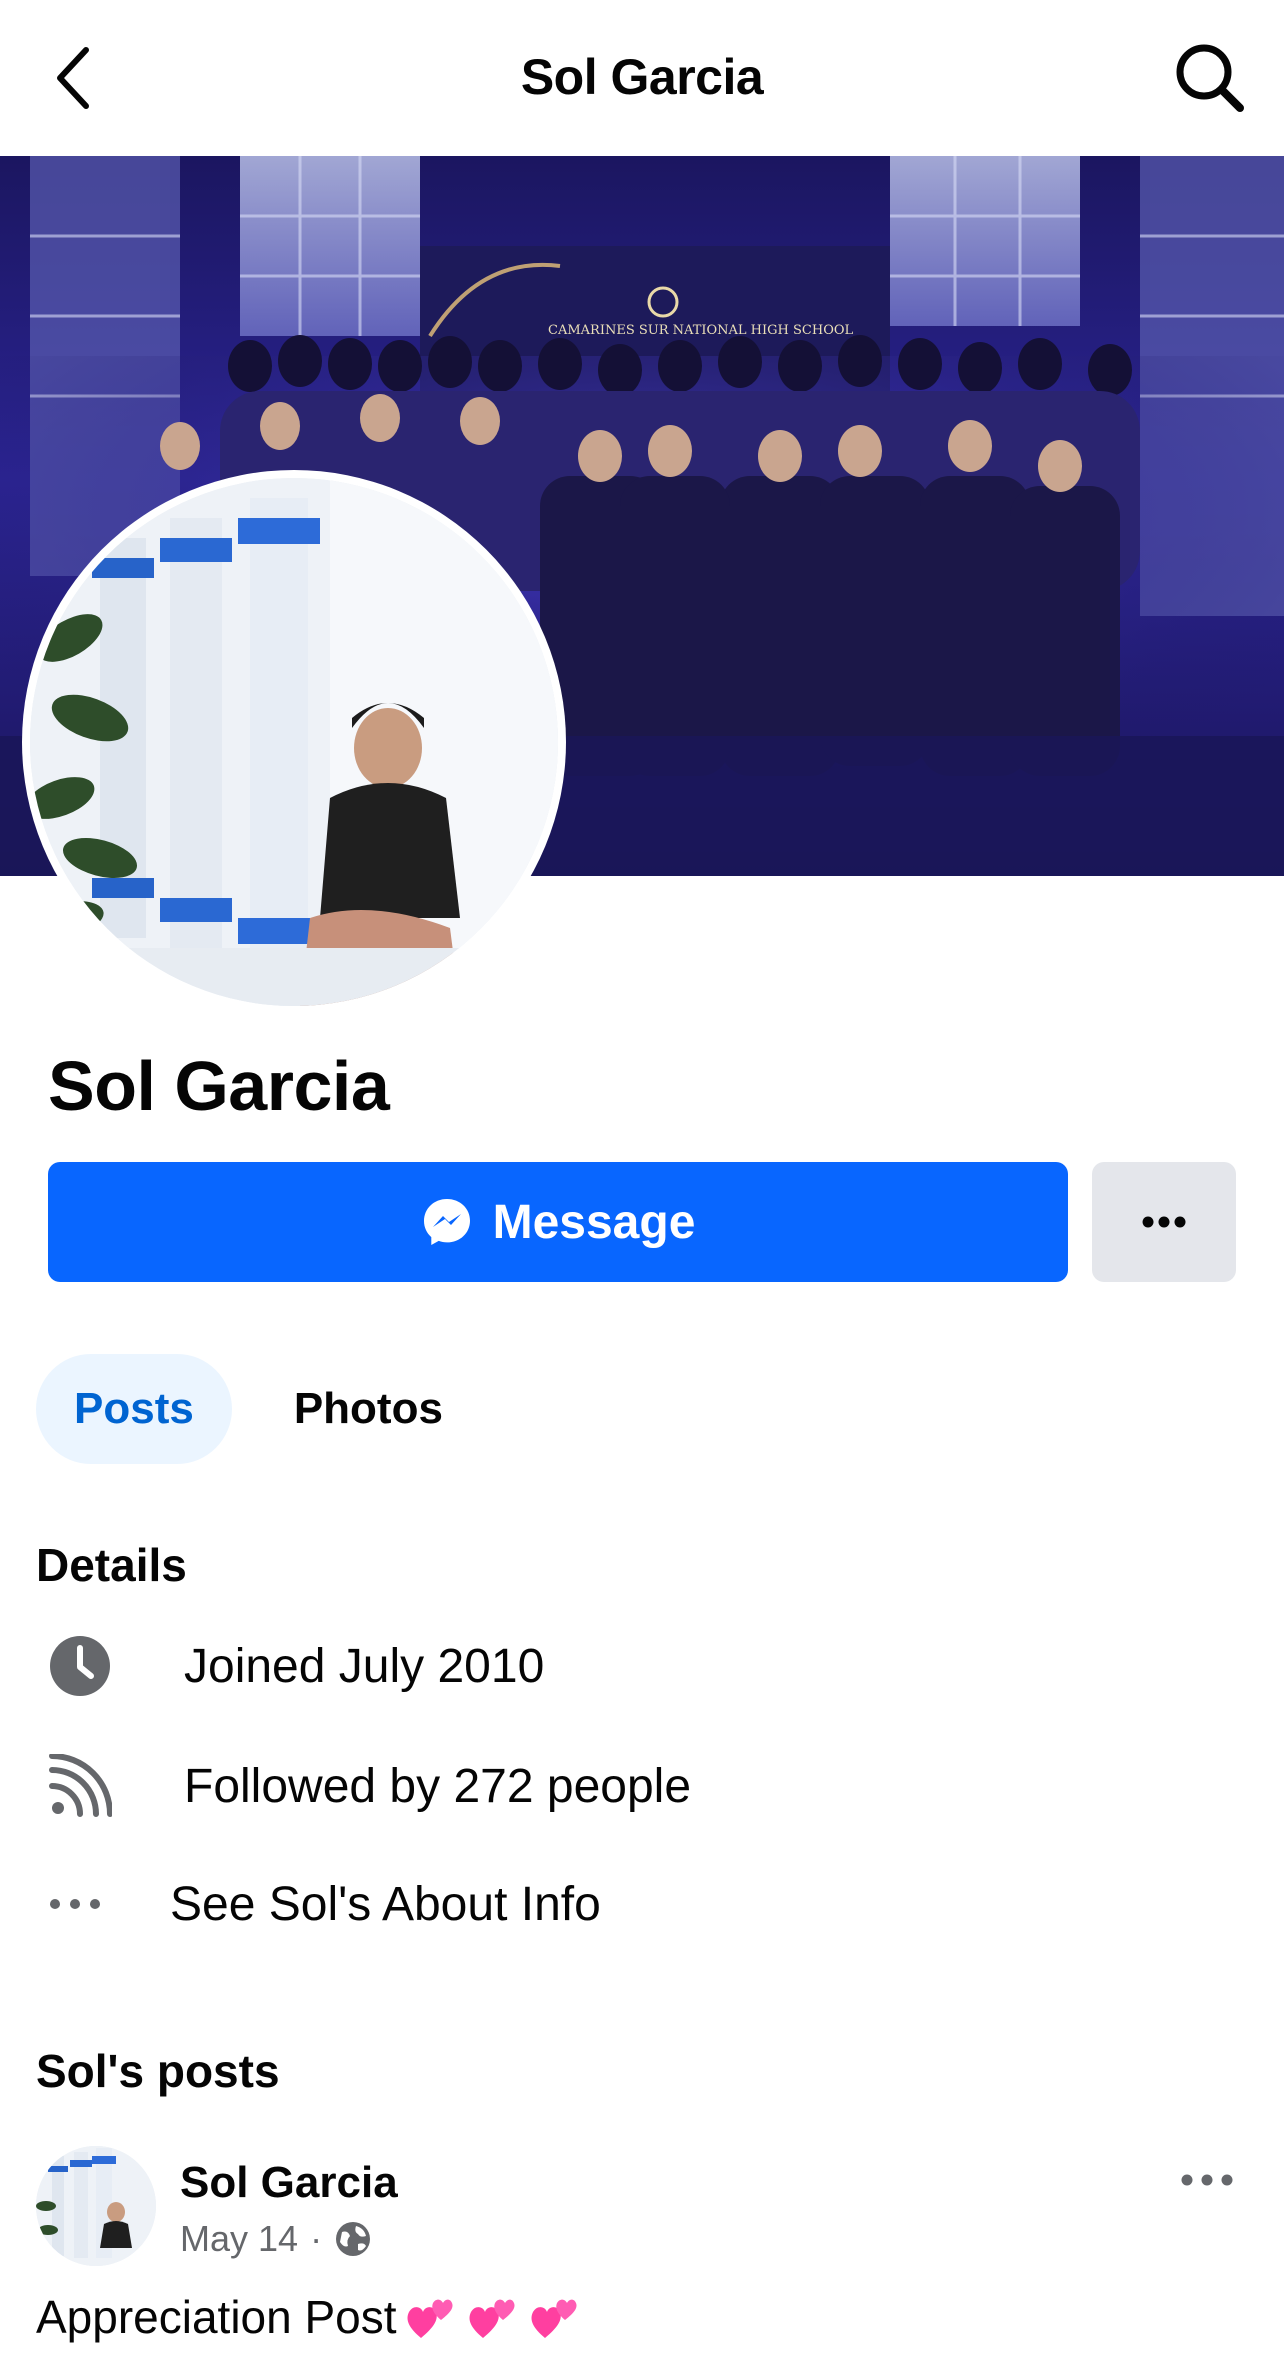 The image size is (1284, 2376). What do you see at coordinates (446, 1222) in the screenshot?
I see `messenger-icon` at bounding box center [446, 1222].